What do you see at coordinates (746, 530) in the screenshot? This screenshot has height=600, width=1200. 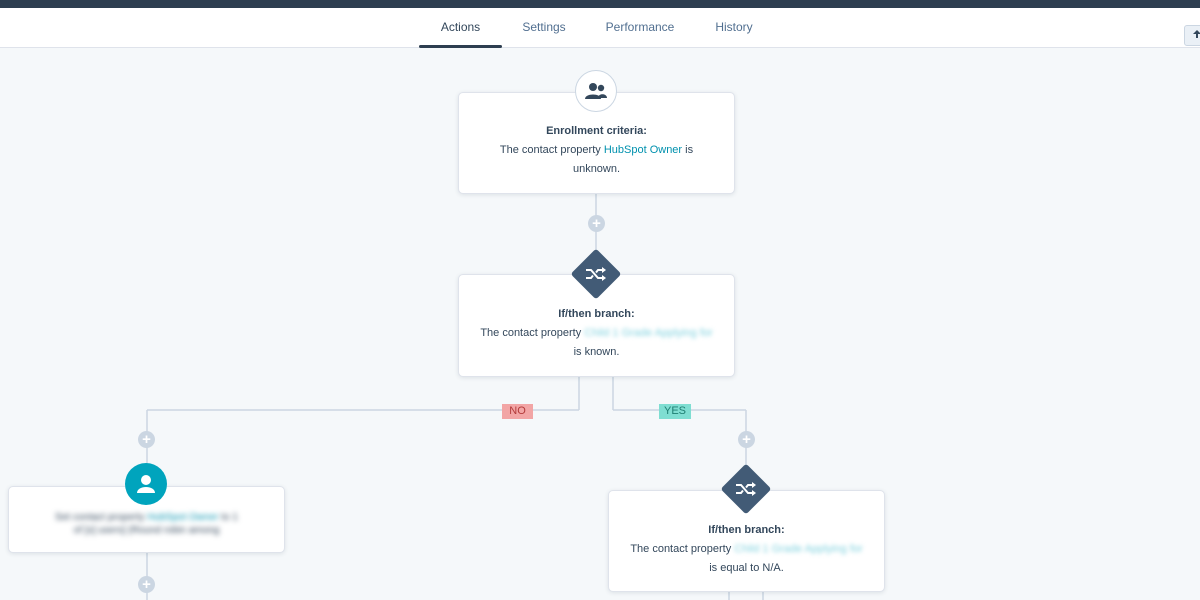 I see `branch2-title: If/then branch:` at bounding box center [746, 530].